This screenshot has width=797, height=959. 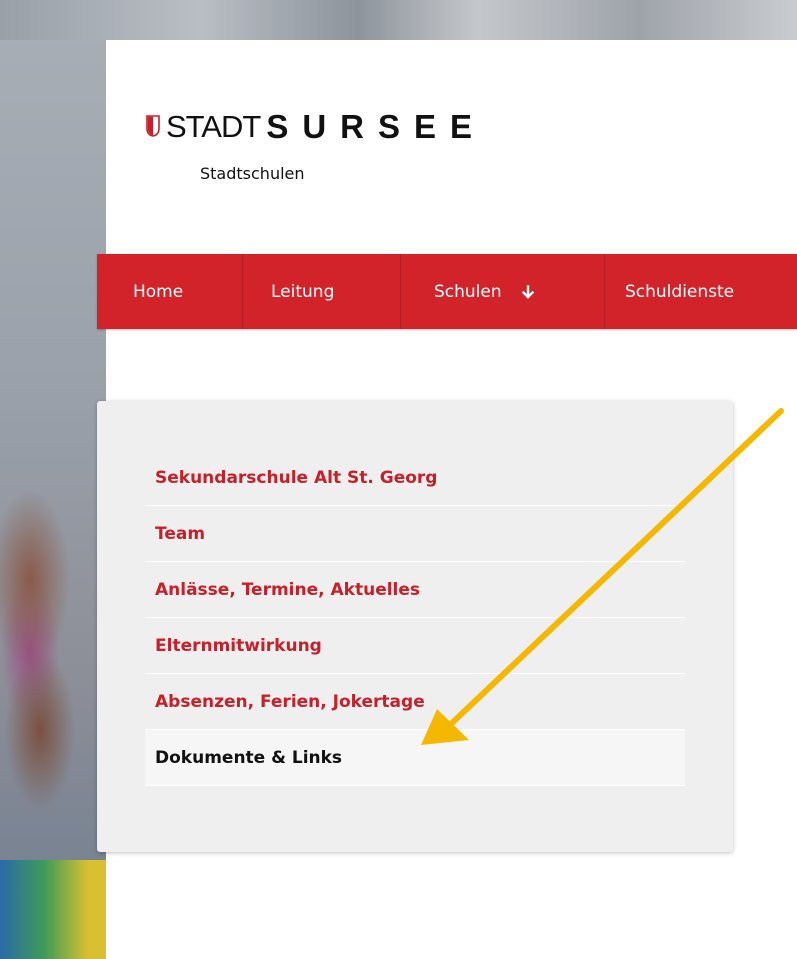 I want to click on logo-sursee-text: SURSEE, so click(x=376, y=126).